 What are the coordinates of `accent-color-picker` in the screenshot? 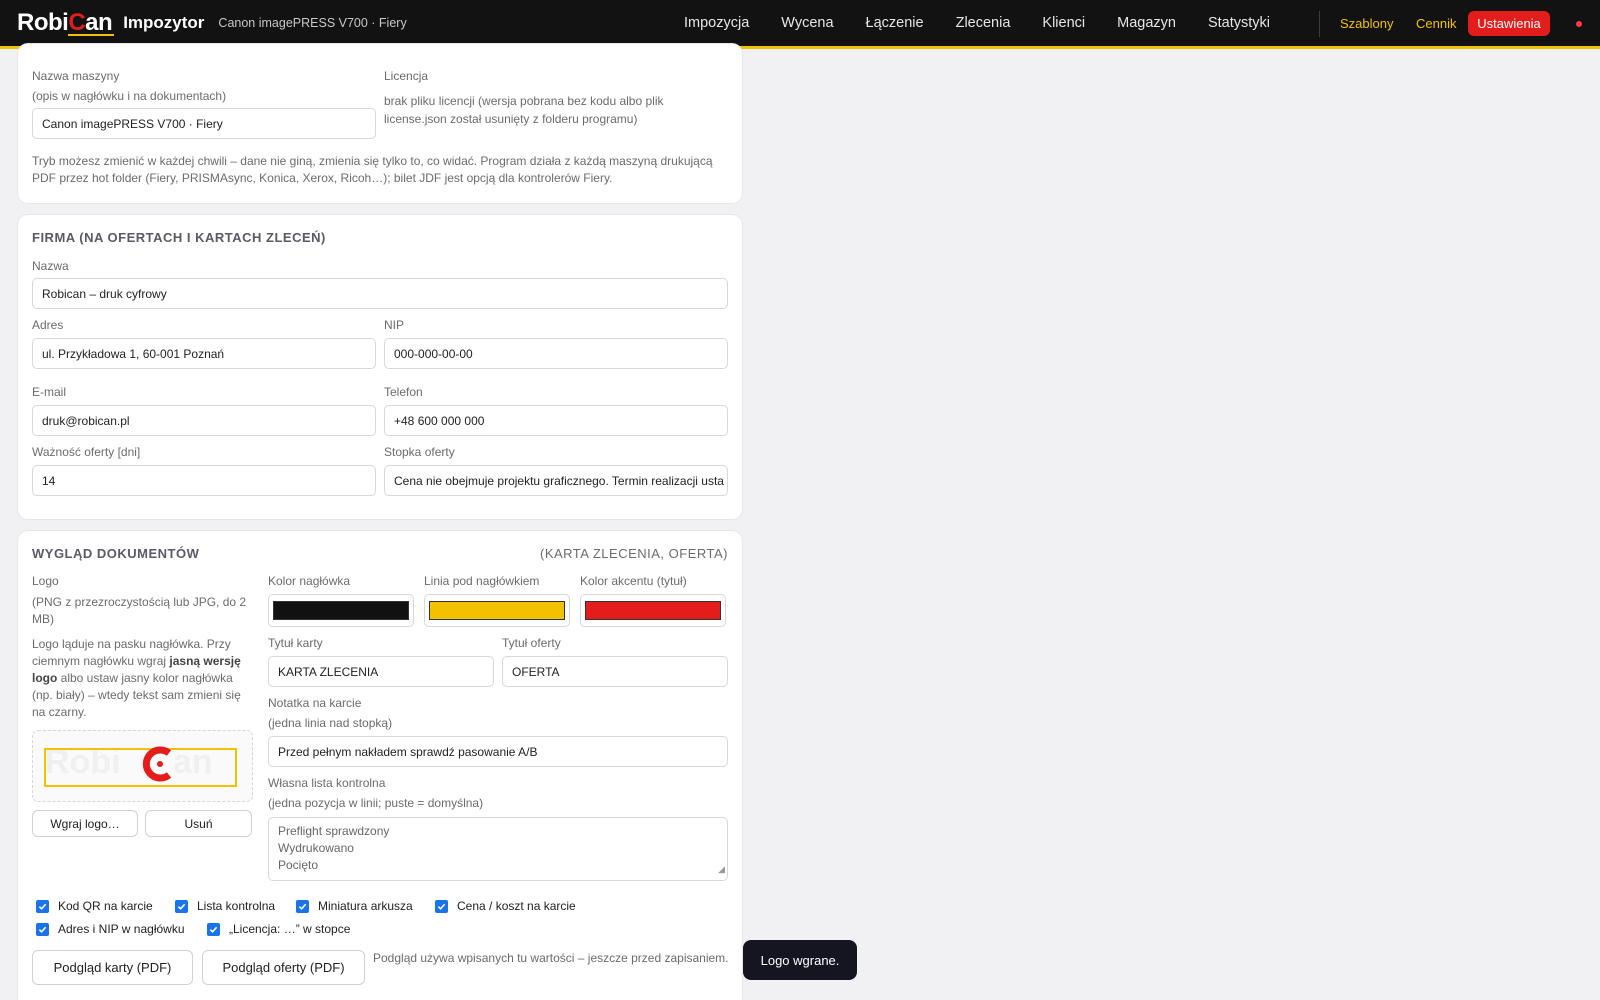 It's located at (653, 610).